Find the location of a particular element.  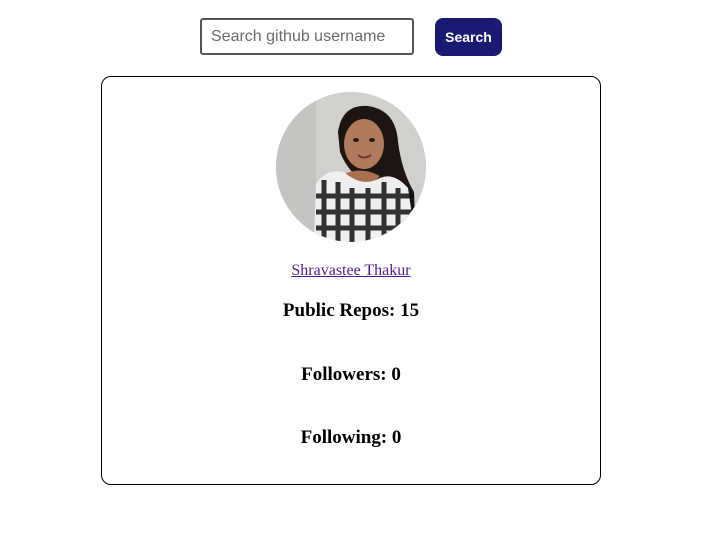

profile-name-link: Shravastee Thakur is located at coordinates (350, 270).